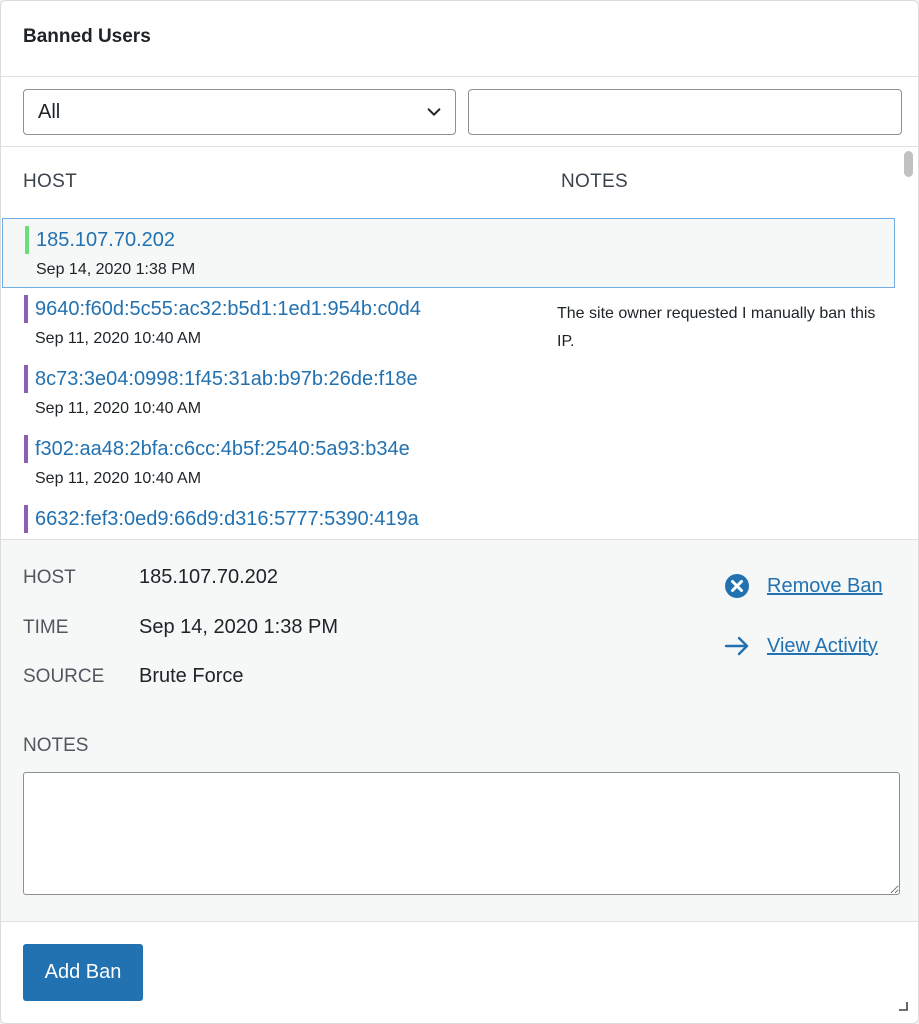 The height and width of the screenshot is (1024, 919). Describe the element at coordinates (191, 676) in the screenshot. I see `detail-source-value: Brute Force` at that location.